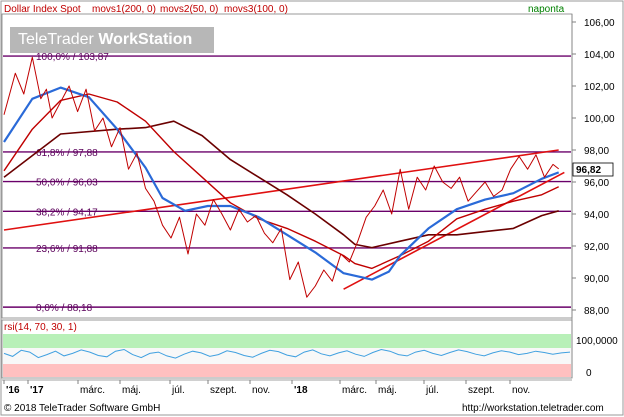 The image size is (624, 417). Describe the element at coordinates (533, 408) in the screenshot. I see `footer-url: http://workstation.teletrader.com` at that location.